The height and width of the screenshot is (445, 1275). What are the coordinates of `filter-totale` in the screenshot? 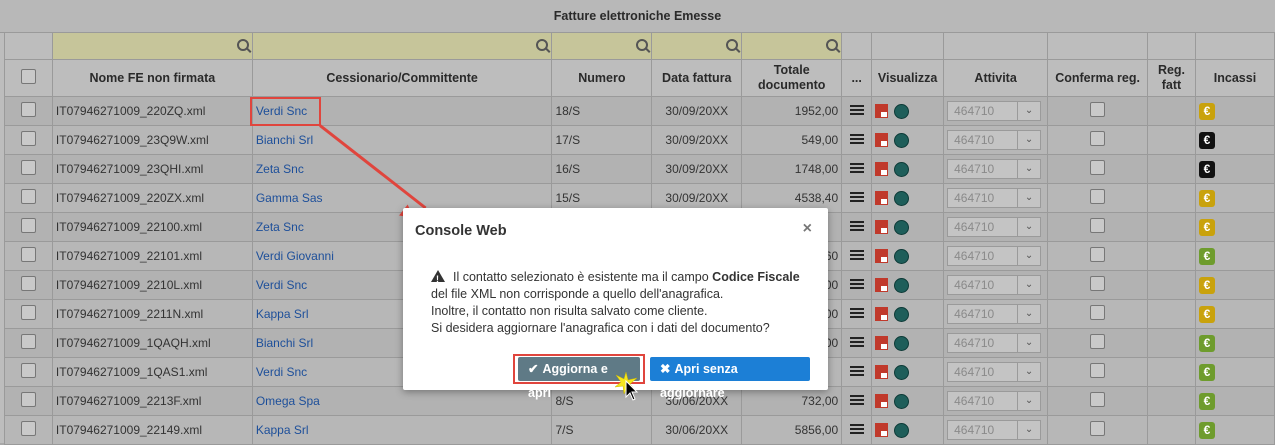 It's located at (792, 46).